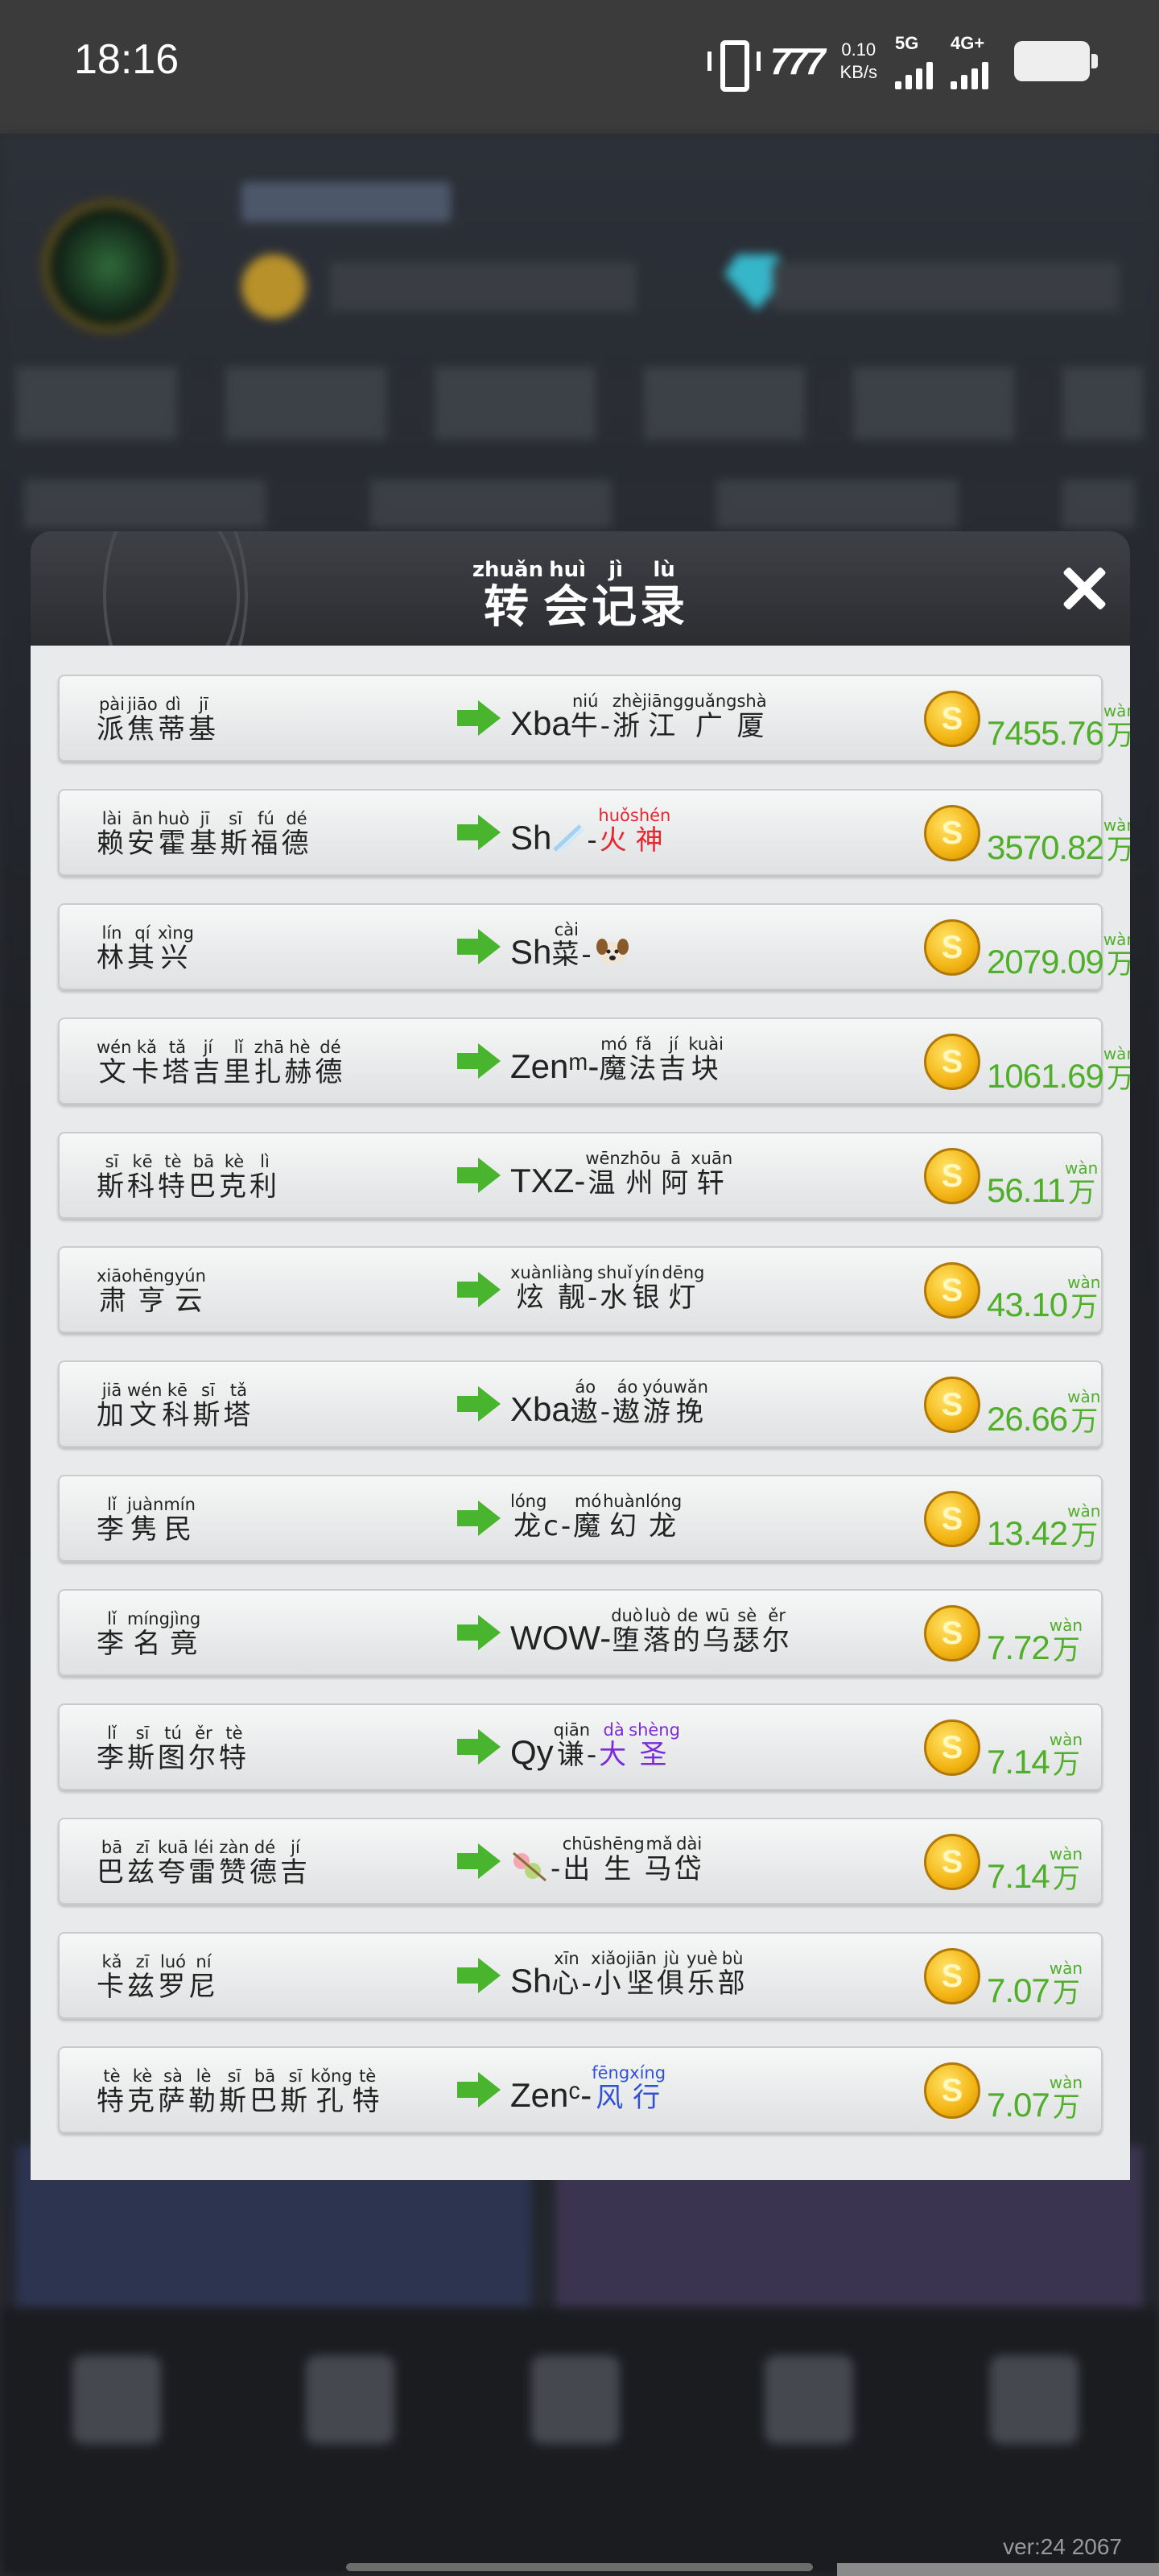 Image resolution: width=1159 pixels, height=2576 pixels. I want to click on hanzi-char: 马mǎ, so click(659, 1860).